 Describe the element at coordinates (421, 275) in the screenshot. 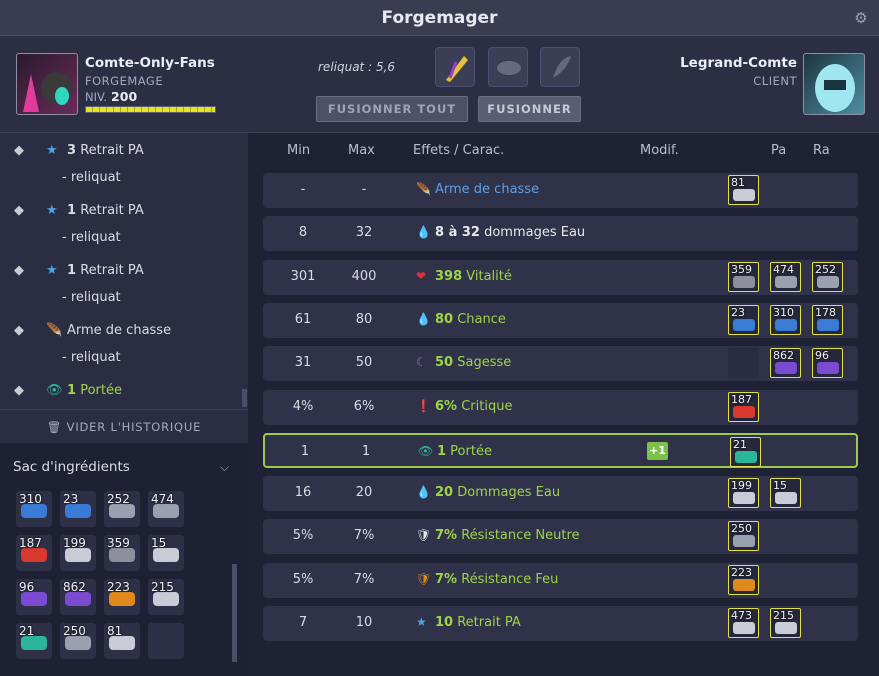

I see `heart-icon: ❤` at that location.